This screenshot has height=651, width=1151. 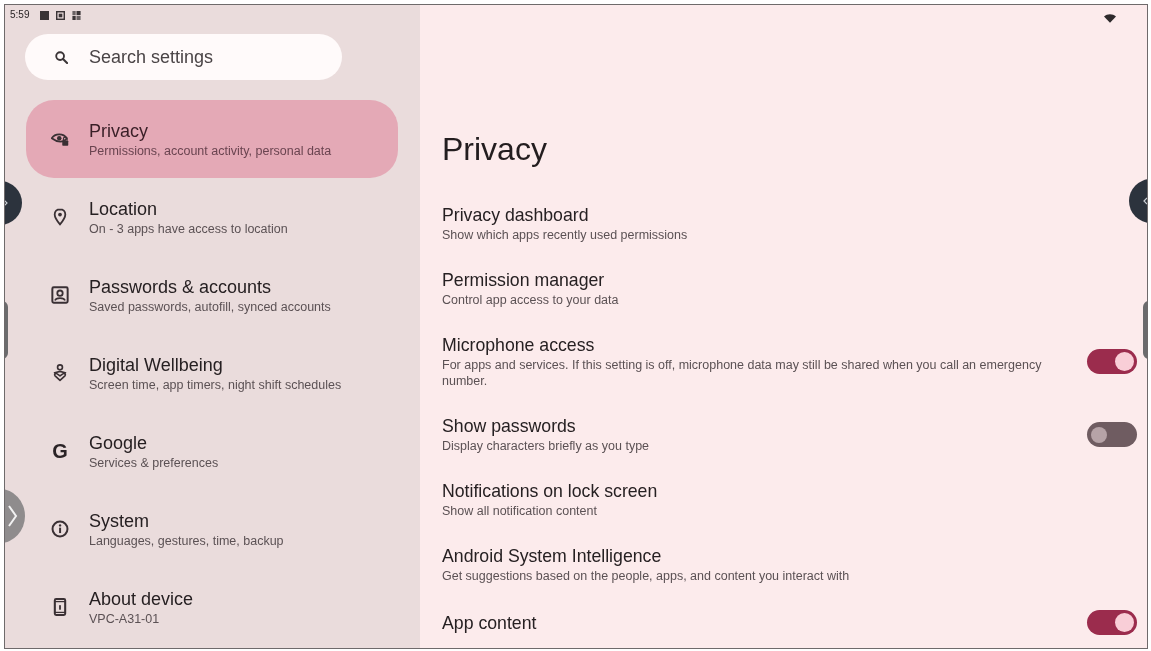 I want to click on setting-item: Notifications on lock screen Show all notification content, so click(x=748, y=499).